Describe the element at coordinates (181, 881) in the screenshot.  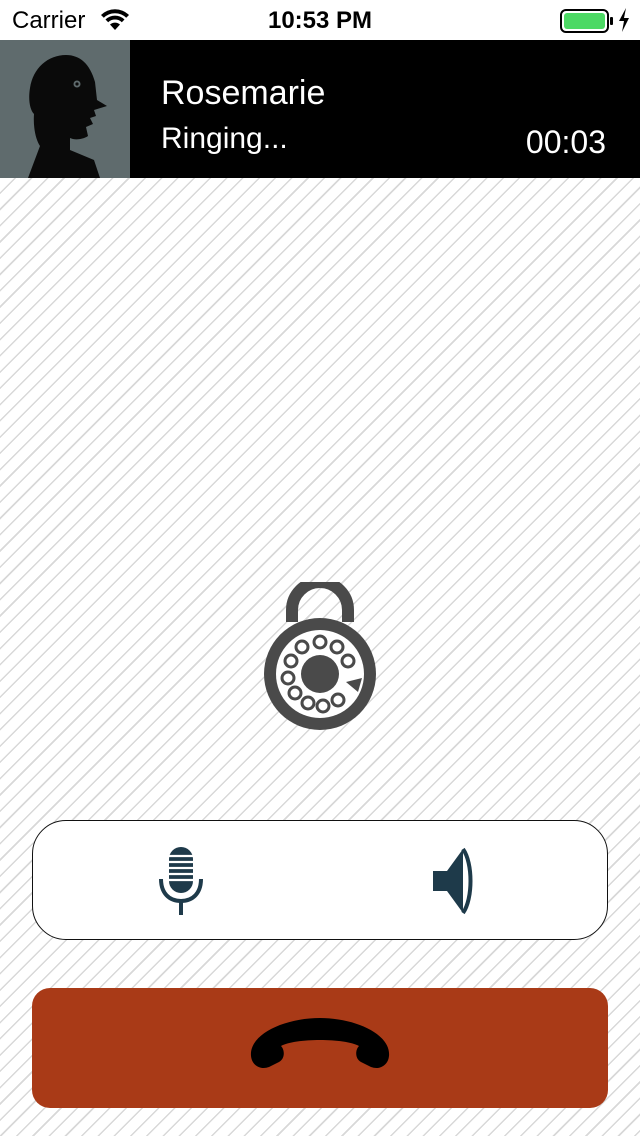
I see `microphone-icon` at that location.